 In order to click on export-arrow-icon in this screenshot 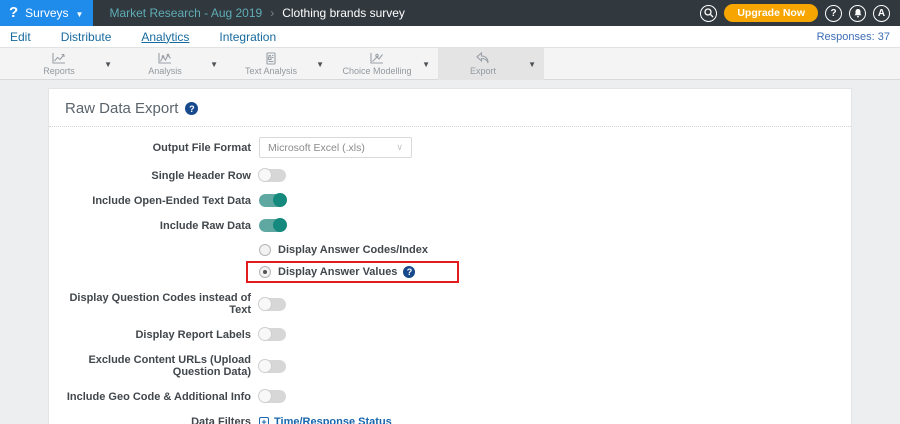, I will do `click(482, 58)`.